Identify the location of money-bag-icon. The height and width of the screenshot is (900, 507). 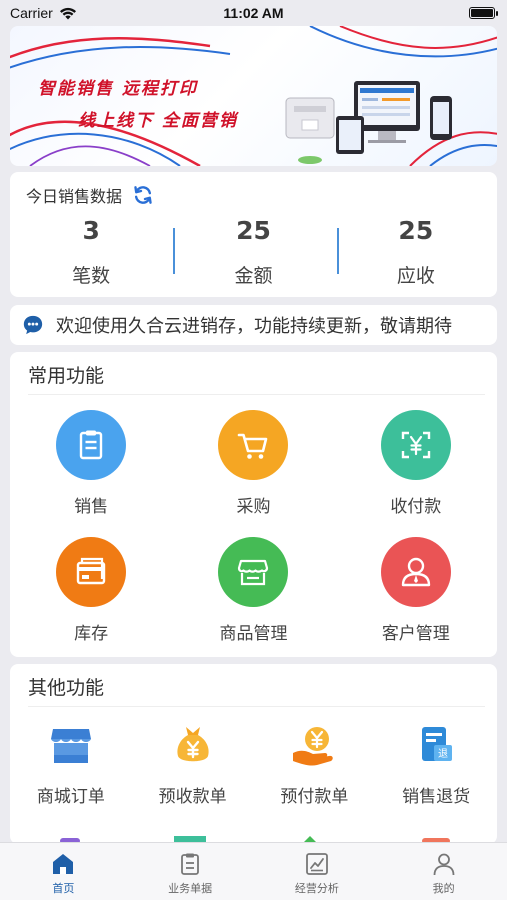
(193, 745).